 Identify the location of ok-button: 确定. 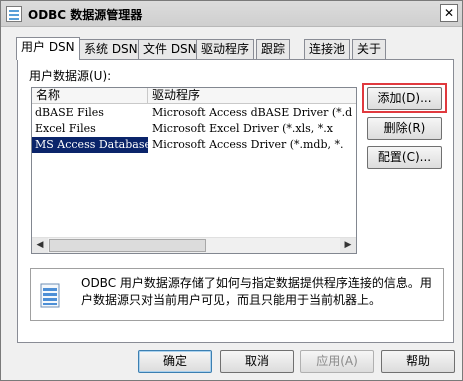
(175, 361).